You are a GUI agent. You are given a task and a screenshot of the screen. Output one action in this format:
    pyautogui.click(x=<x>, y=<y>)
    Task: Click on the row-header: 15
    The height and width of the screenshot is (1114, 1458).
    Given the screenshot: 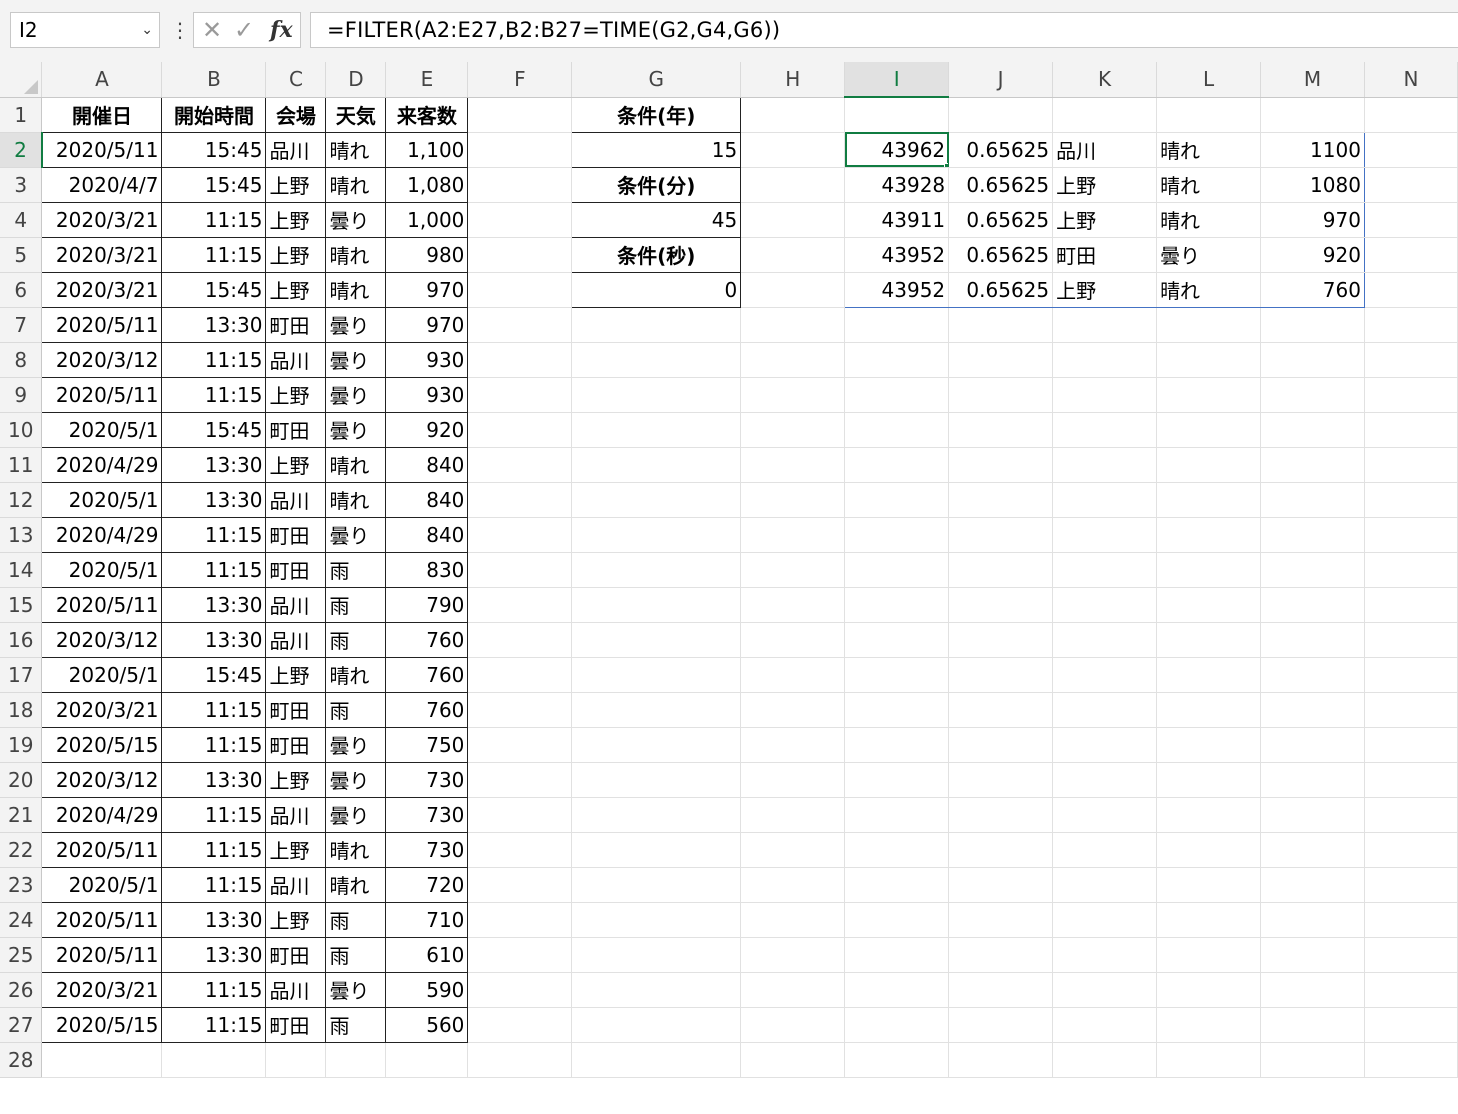 What is the action you would take?
    pyautogui.click(x=21, y=605)
    